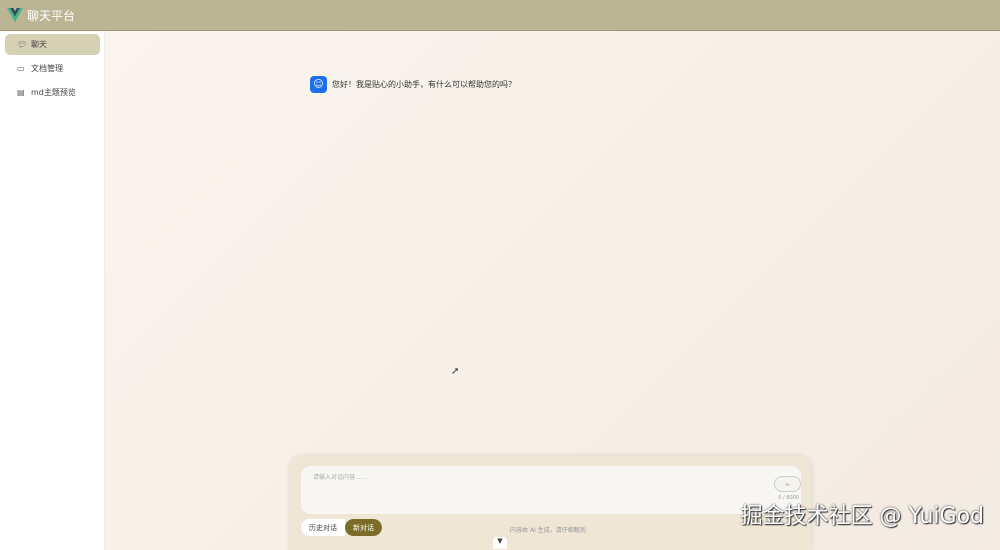 Image resolution: width=1000 pixels, height=550 pixels. Describe the element at coordinates (15, 15) in the screenshot. I see `vue-logo-icon` at that location.